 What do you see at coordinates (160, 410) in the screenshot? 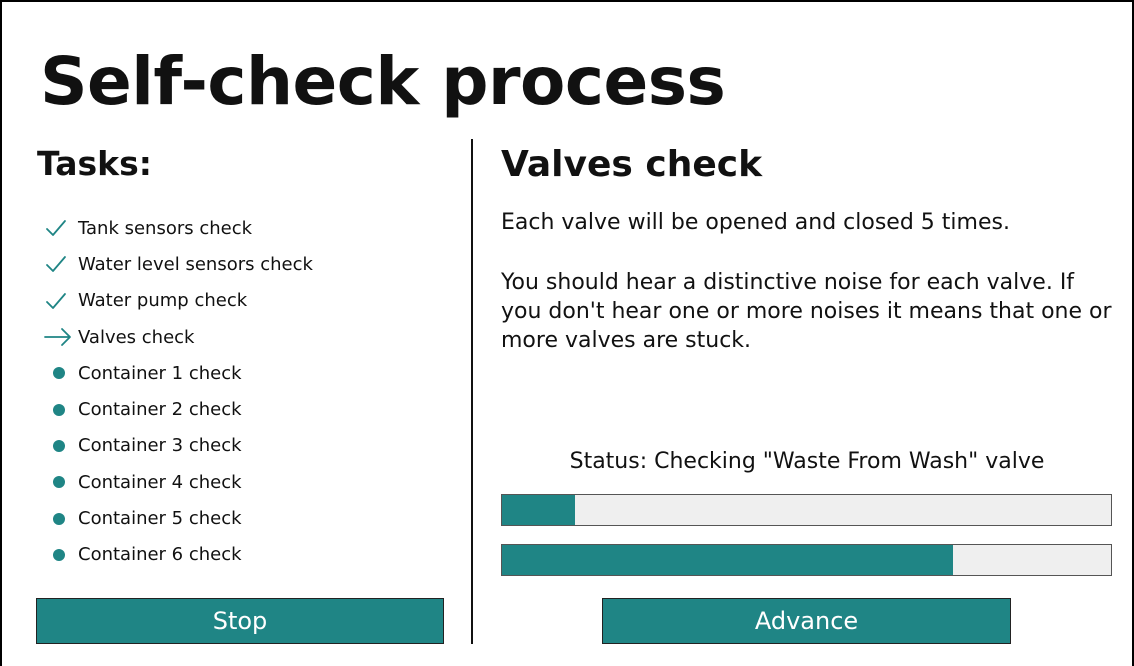
I see `task-label: Container 2 check` at bounding box center [160, 410].